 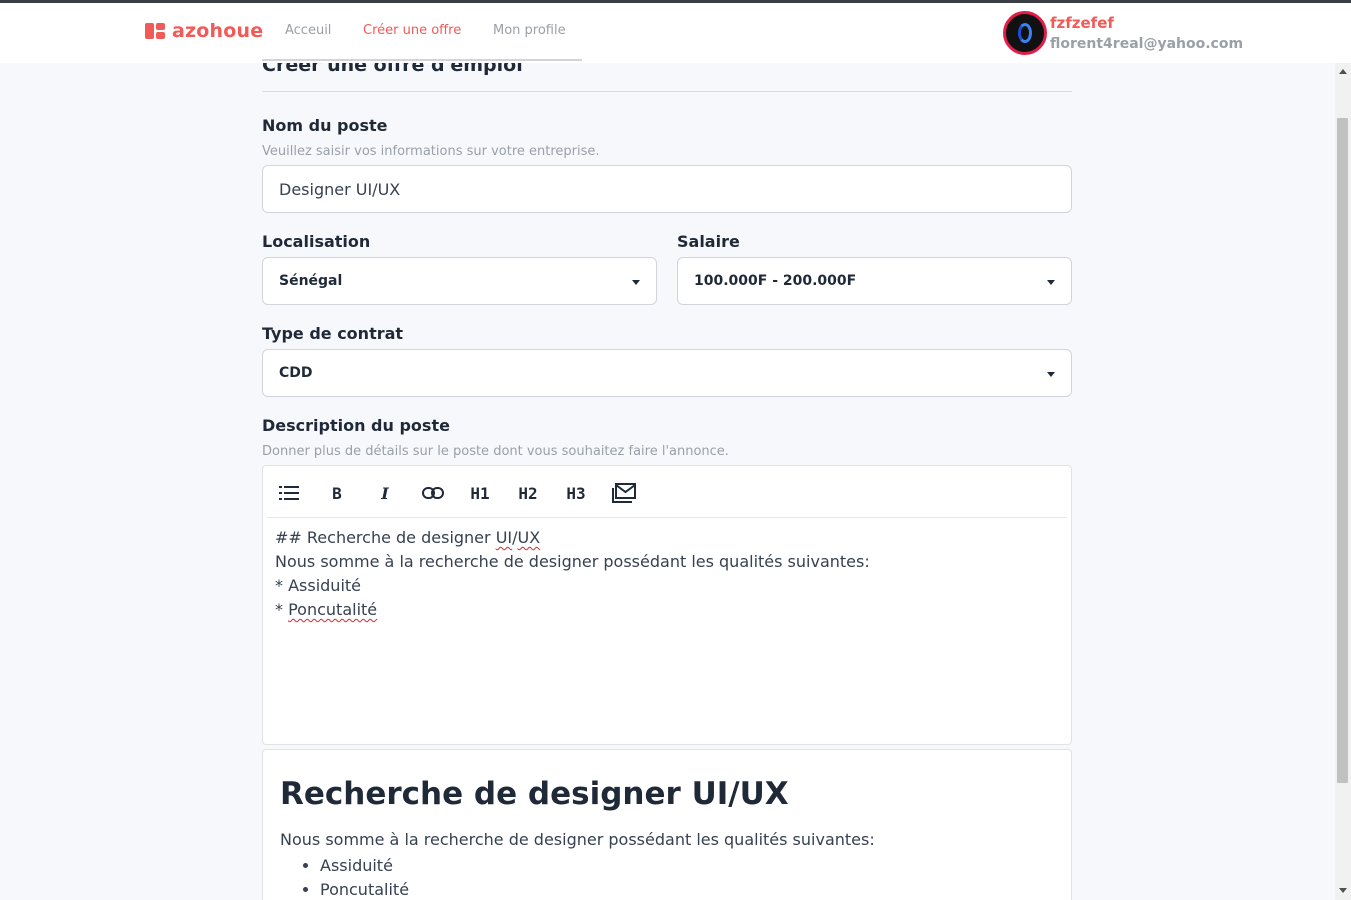 What do you see at coordinates (529, 30) in the screenshot?
I see `nav-link-mon-profile: Mon profile` at bounding box center [529, 30].